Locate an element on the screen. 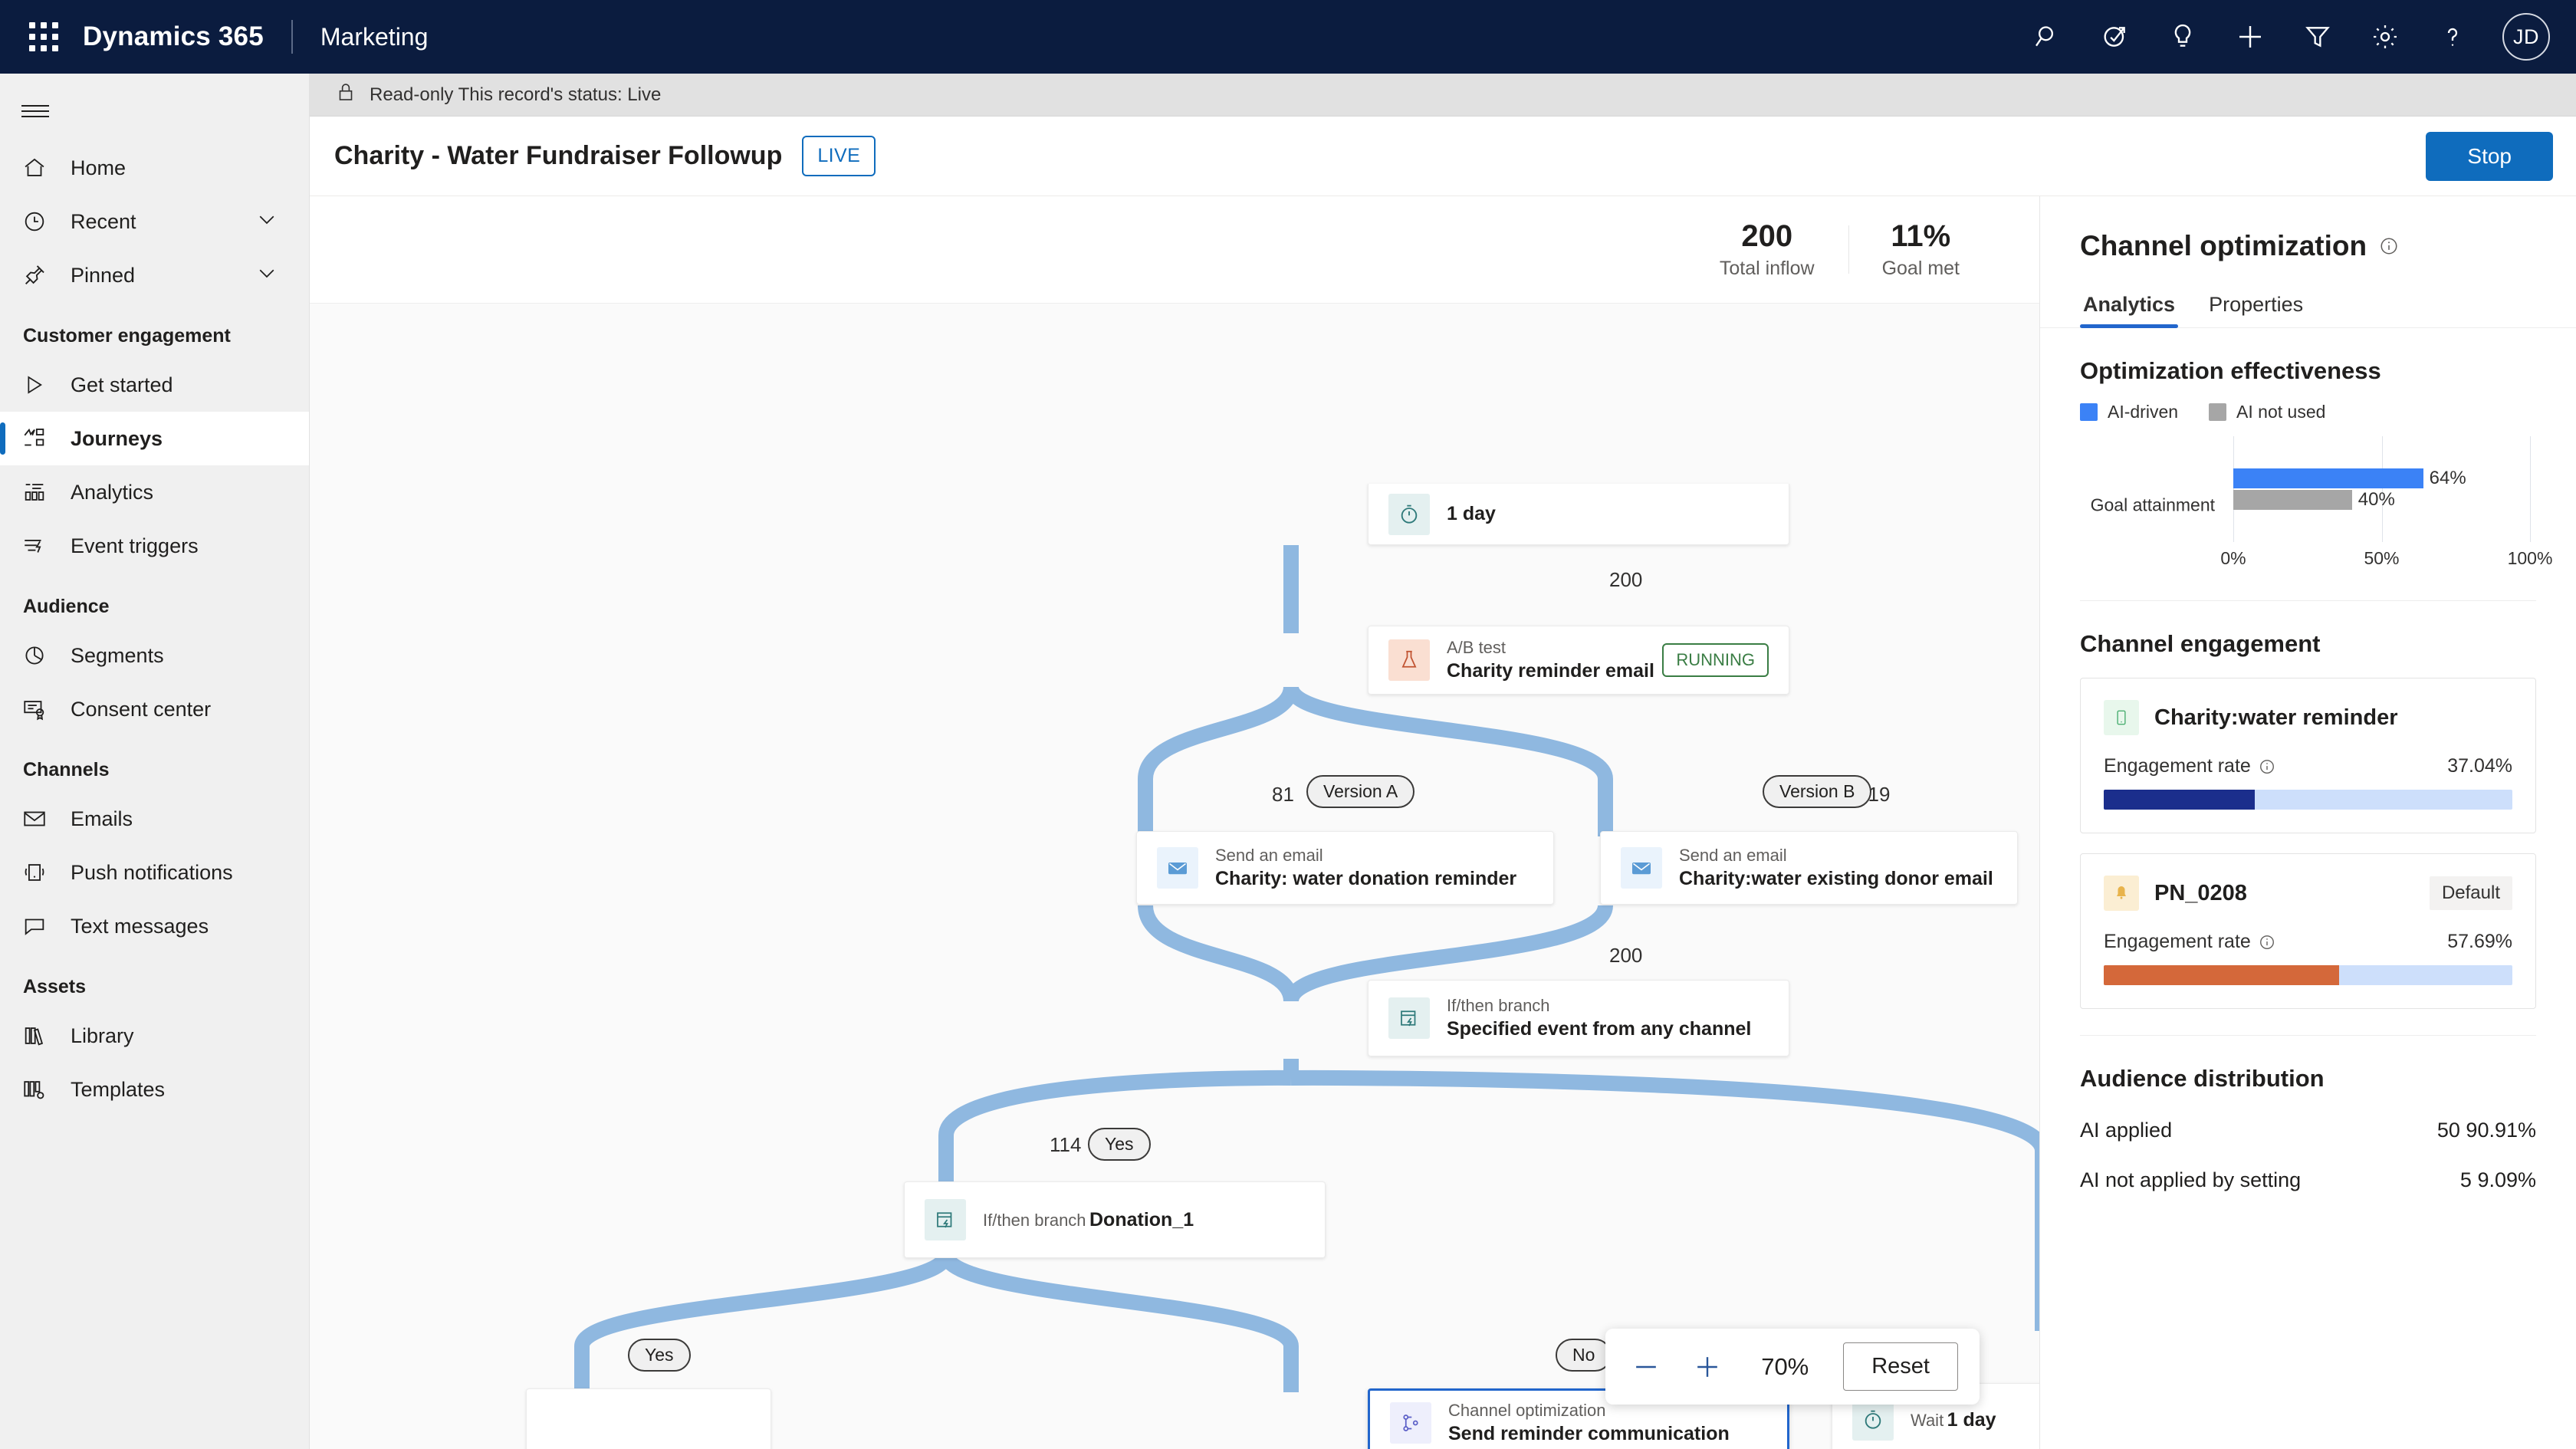 The image size is (2576, 1449). branch-pill-version-a: Version A is located at coordinates (1361, 791).